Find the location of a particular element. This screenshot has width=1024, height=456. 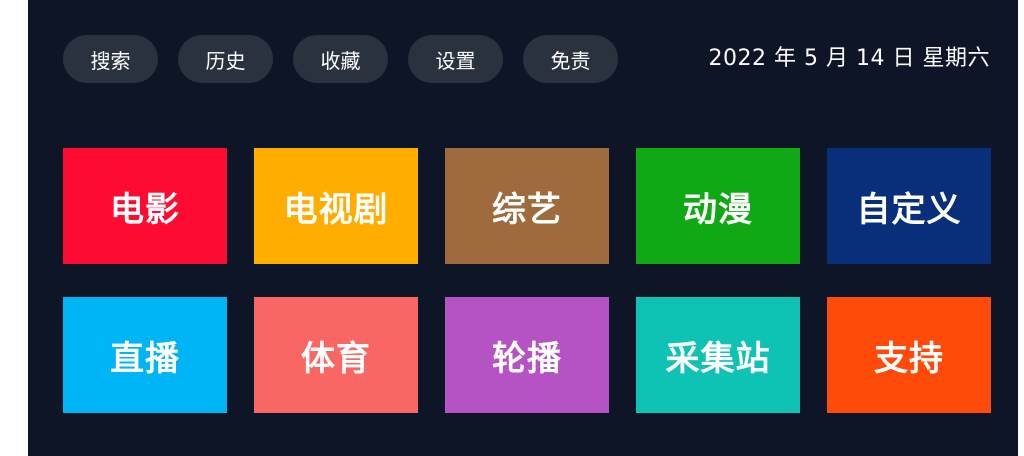

tile-movies: 电影 is located at coordinates (145, 206).